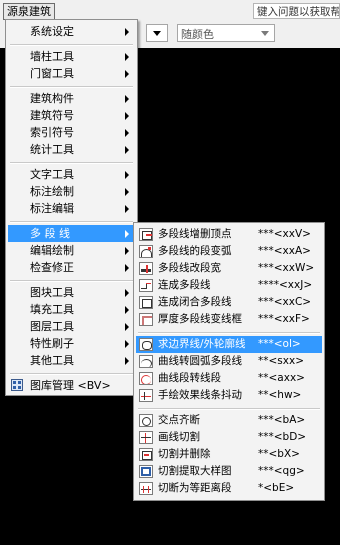  Describe the element at coordinates (279, 344) in the screenshot. I see `submenu-item-shortcut: ***<ol>` at that location.